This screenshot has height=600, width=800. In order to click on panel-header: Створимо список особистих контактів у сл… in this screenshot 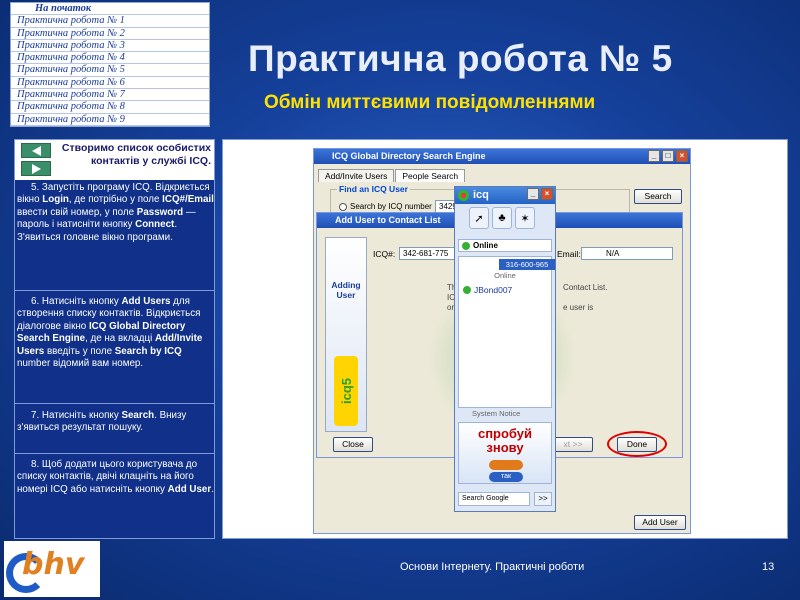, I will do `click(114, 160)`.